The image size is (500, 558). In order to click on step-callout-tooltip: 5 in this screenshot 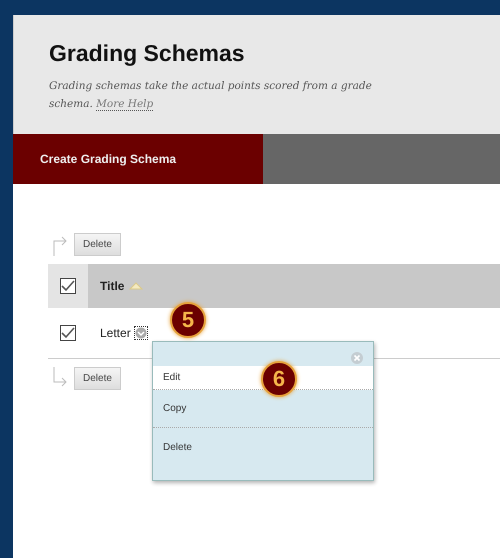, I will do `click(188, 320)`.